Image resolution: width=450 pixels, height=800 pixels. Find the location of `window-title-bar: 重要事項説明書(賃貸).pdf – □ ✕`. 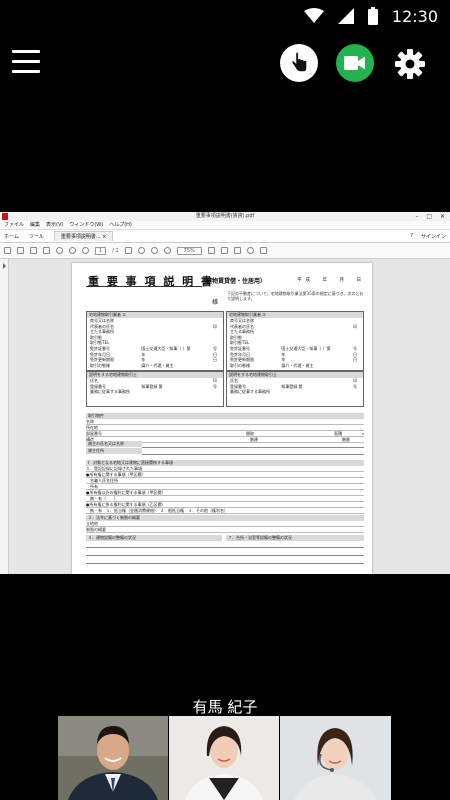

window-title-bar: 重要事項説明書(賃貸).pdf – □ ✕ is located at coordinates (225, 216).